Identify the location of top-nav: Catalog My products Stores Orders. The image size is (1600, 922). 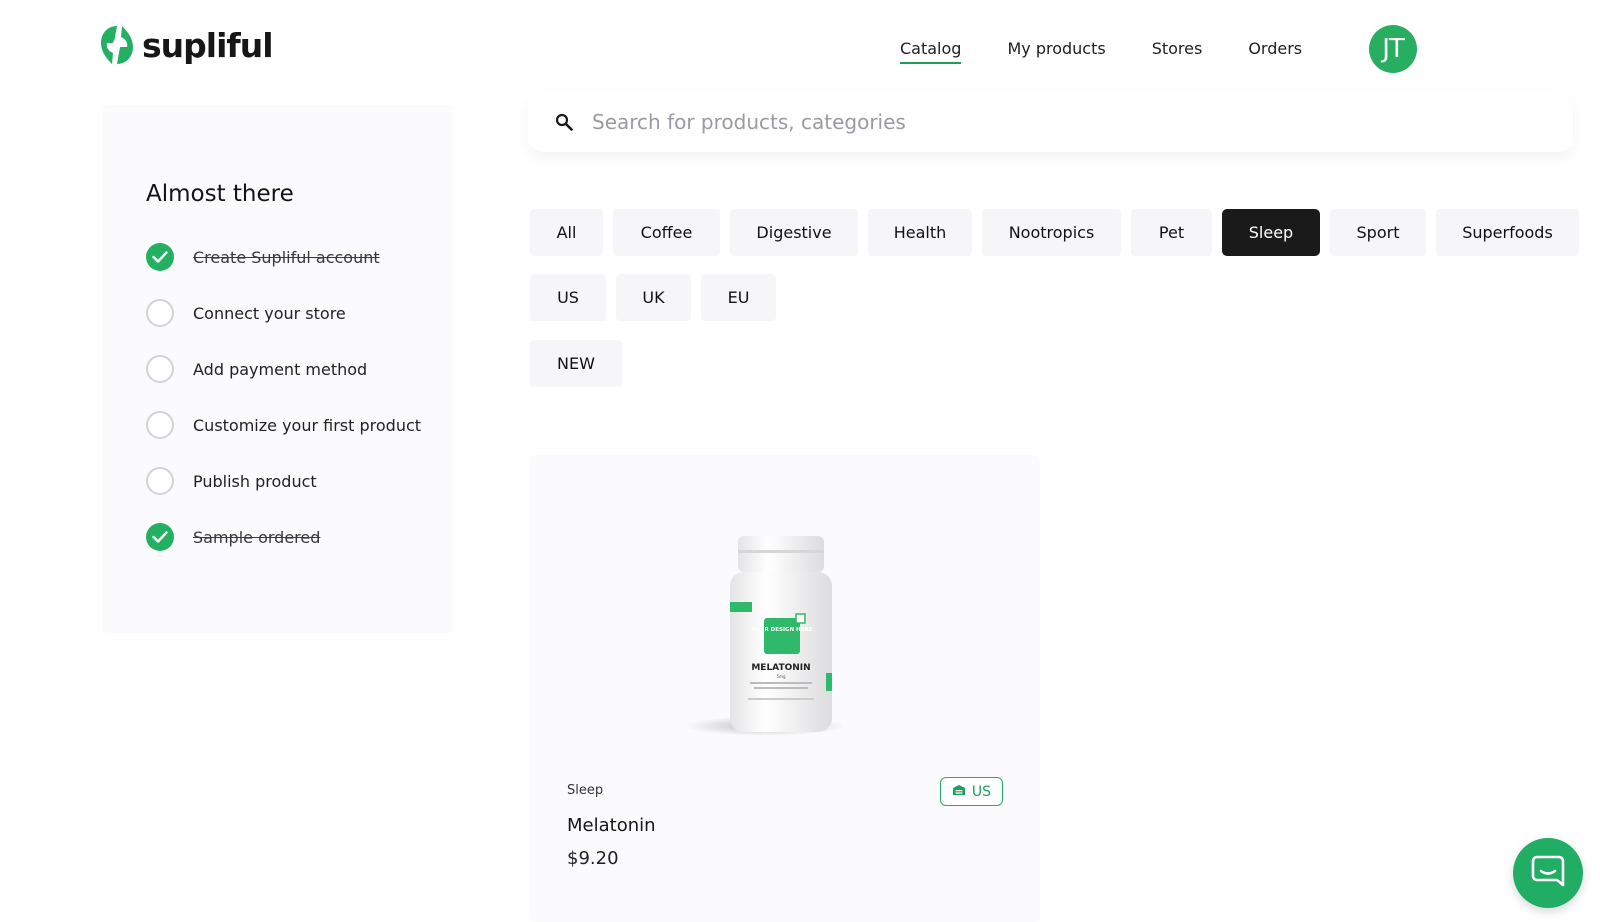
(1124, 48).